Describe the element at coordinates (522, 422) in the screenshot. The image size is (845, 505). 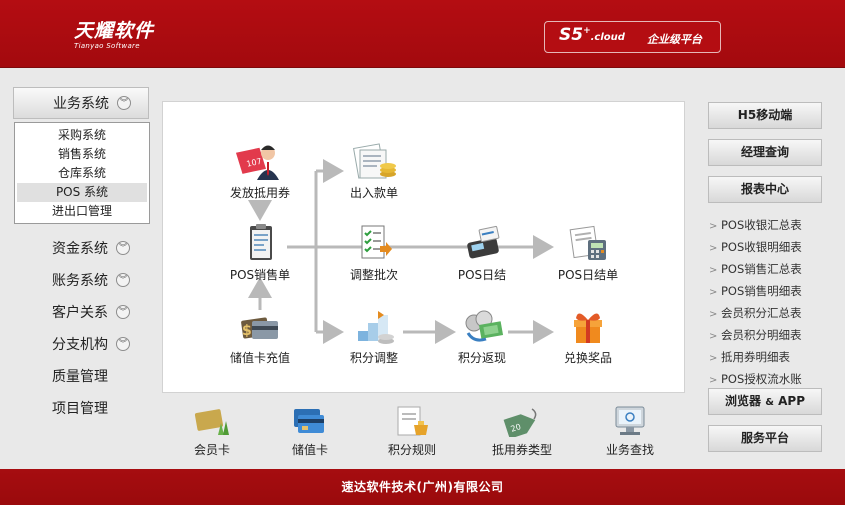
I see `price-tag-icon: 20` at that location.